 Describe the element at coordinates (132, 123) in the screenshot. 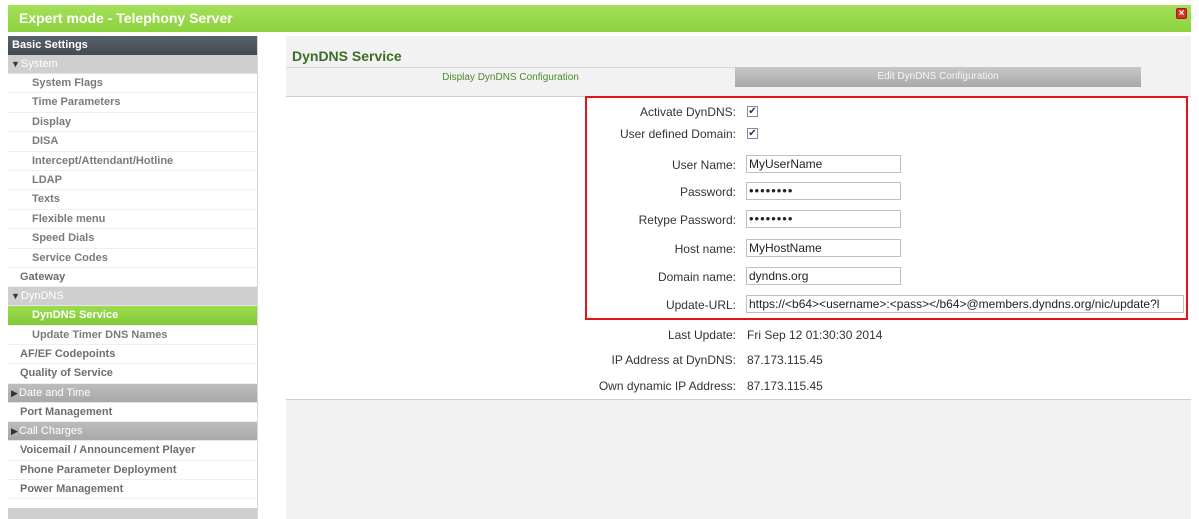

I see `sidebar-item-display: Display` at that location.